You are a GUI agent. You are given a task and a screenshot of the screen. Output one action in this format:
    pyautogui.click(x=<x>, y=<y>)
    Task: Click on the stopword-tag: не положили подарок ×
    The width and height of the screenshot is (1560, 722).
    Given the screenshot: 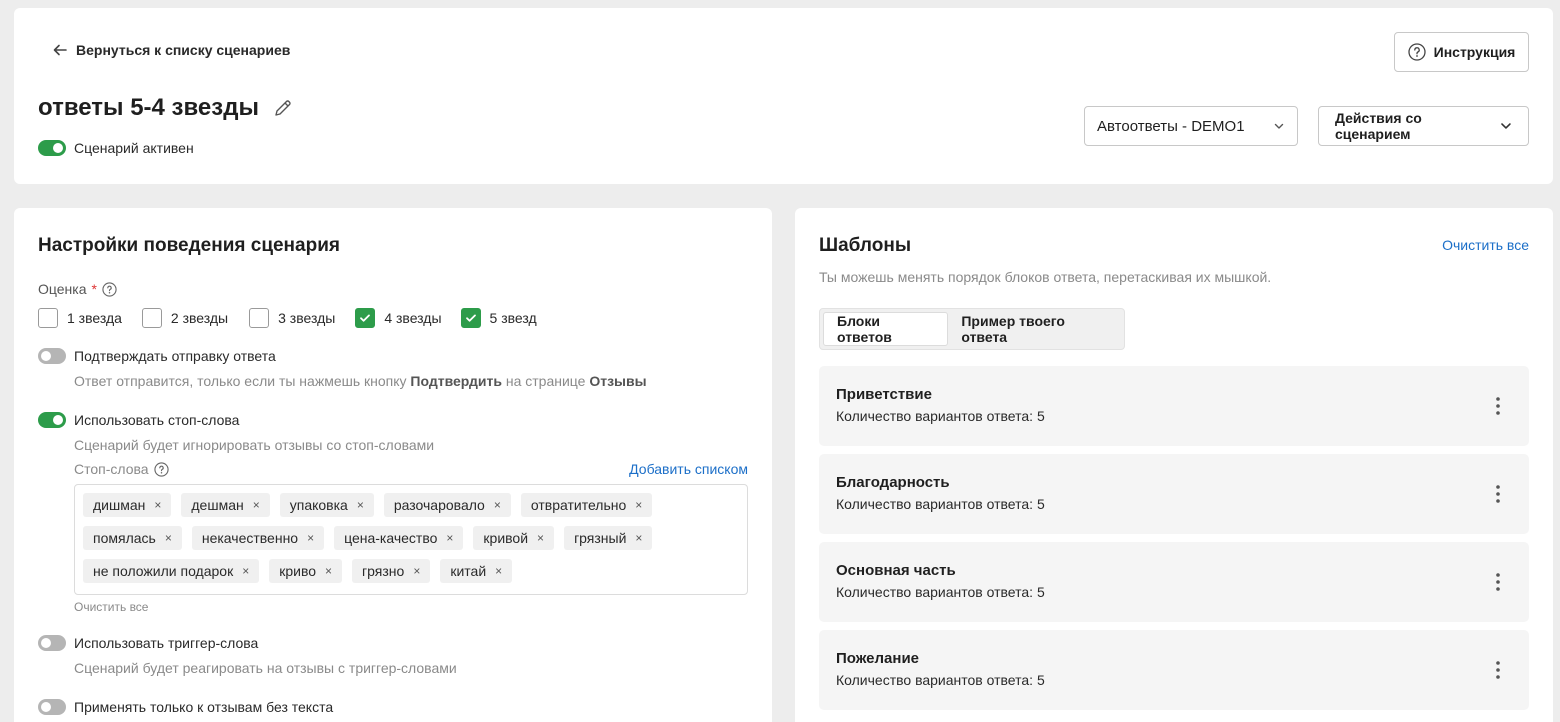 What is the action you would take?
    pyautogui.click(x=171, y=571)
    